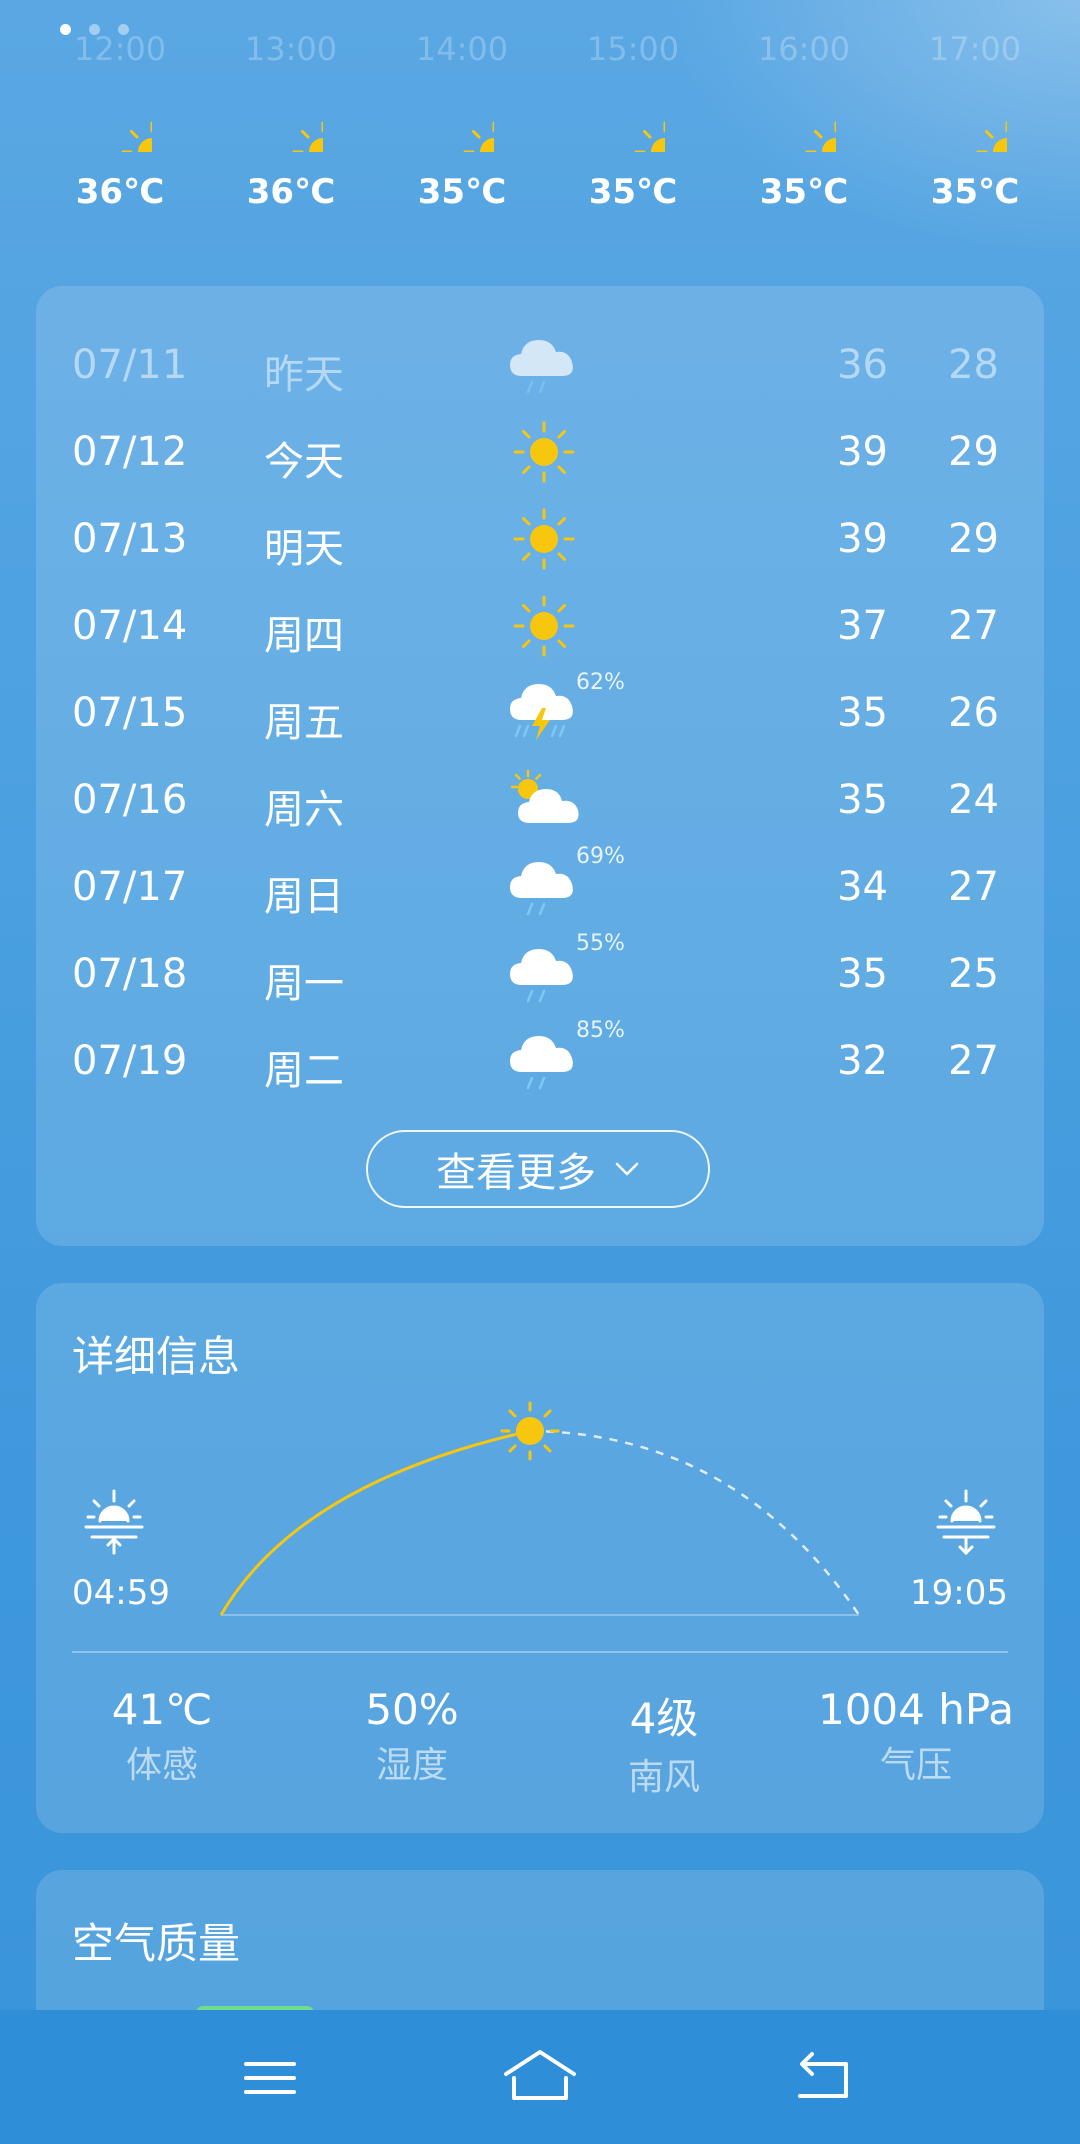 This screenshot has width=1080, height=2144. What do you see at coordinates (600, 943) in the screenshot?
I see `precip-prob: 55%` at bounding box center [600, 943].